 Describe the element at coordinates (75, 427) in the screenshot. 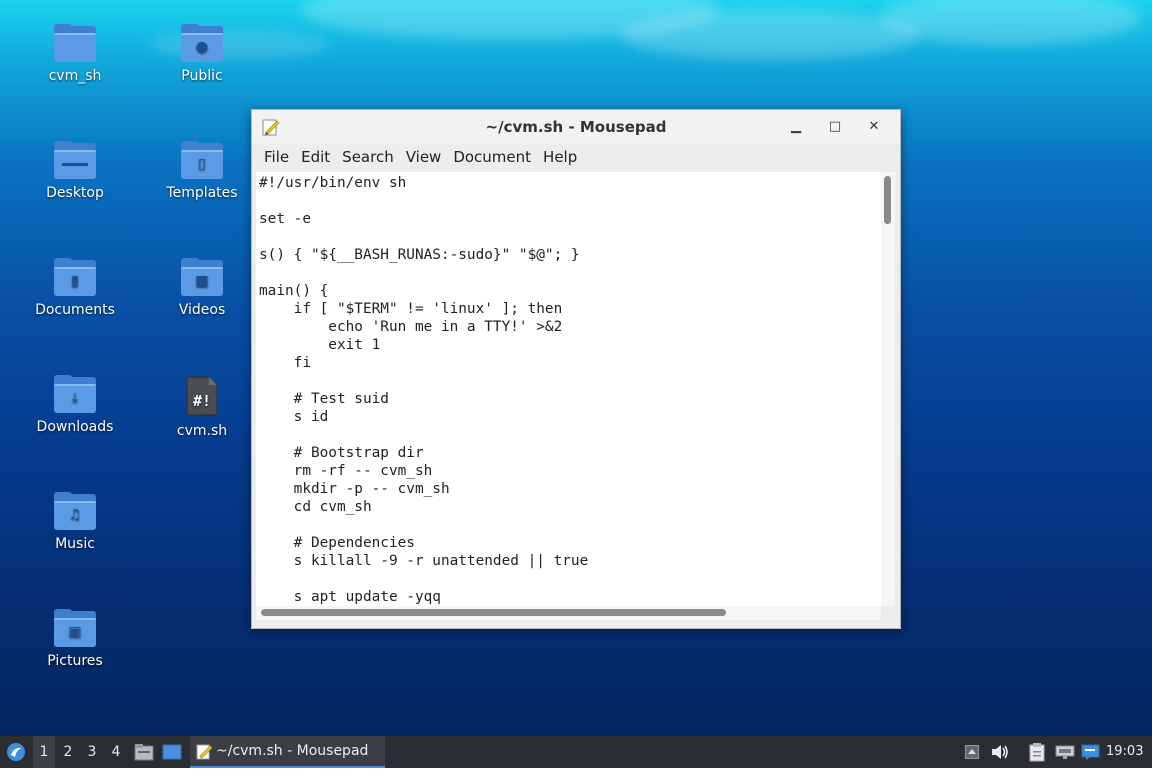

I see `desktop-icon-label: Downloads` at that location.